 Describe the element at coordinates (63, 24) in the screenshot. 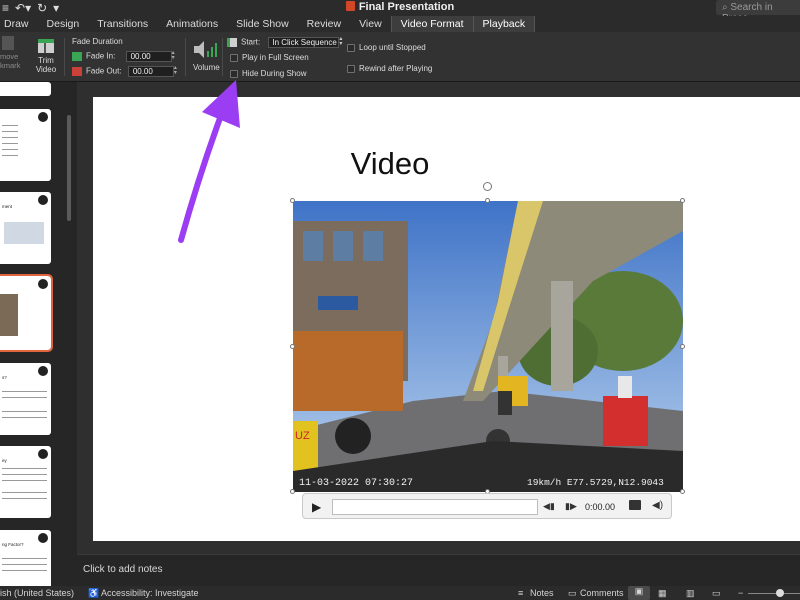

I see `tab-design: Design` at that location.